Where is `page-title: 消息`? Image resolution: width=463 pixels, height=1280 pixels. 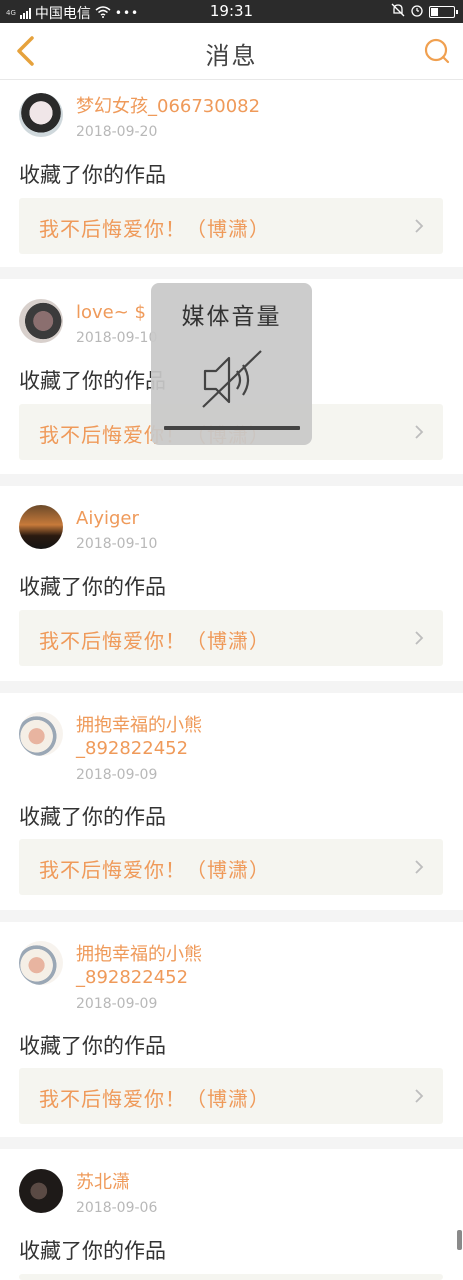 page-title: 消息 is located at coordinates (231, 56).